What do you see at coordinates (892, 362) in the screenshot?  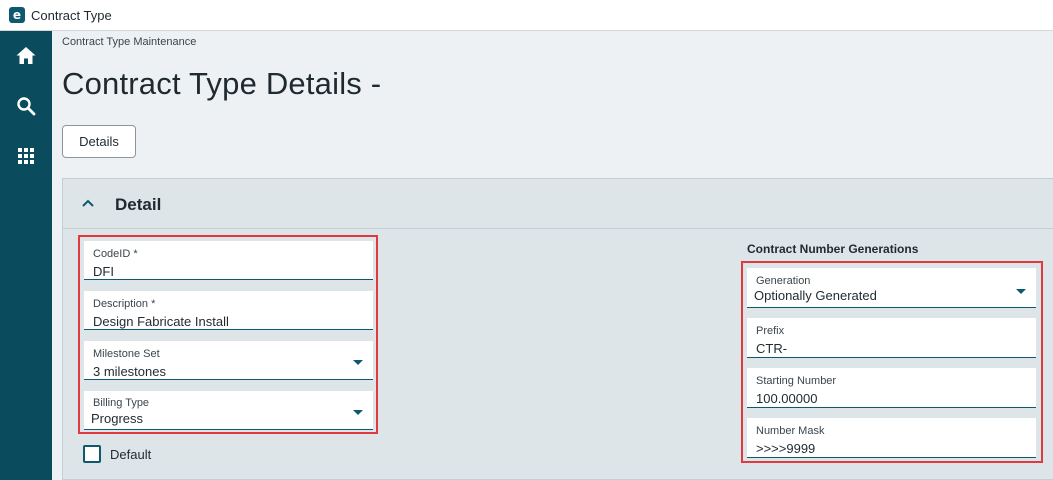 I see `generation-fields-highlight` at bounding box center [892, 362].